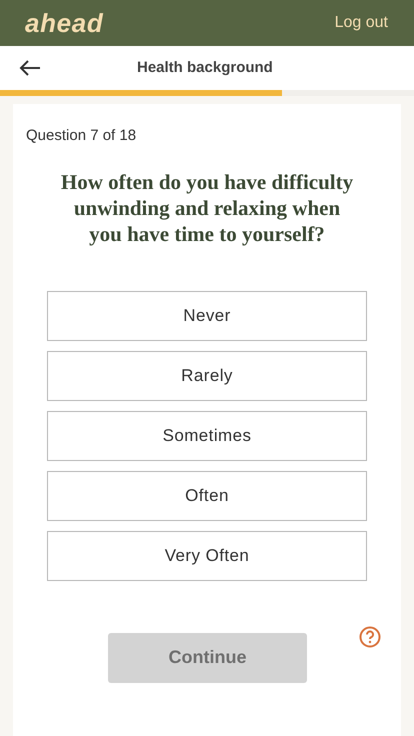 This screenshot has width=414, height=736. What do you see at coordinates (82, 136) in the screenshot?
I see `question-counter: Question 7 of 18` at bounding box center [82, 136].